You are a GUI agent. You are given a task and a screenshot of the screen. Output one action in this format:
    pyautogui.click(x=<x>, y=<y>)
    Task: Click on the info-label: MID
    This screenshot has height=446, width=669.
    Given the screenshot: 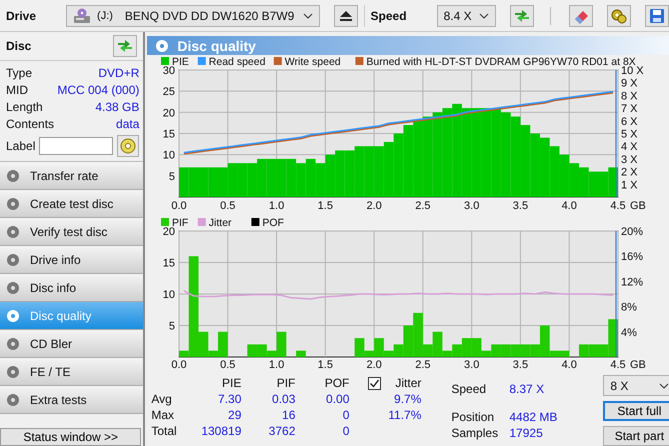 What is the action you would take?
    pyautogui.click(x=17, y=90)
    